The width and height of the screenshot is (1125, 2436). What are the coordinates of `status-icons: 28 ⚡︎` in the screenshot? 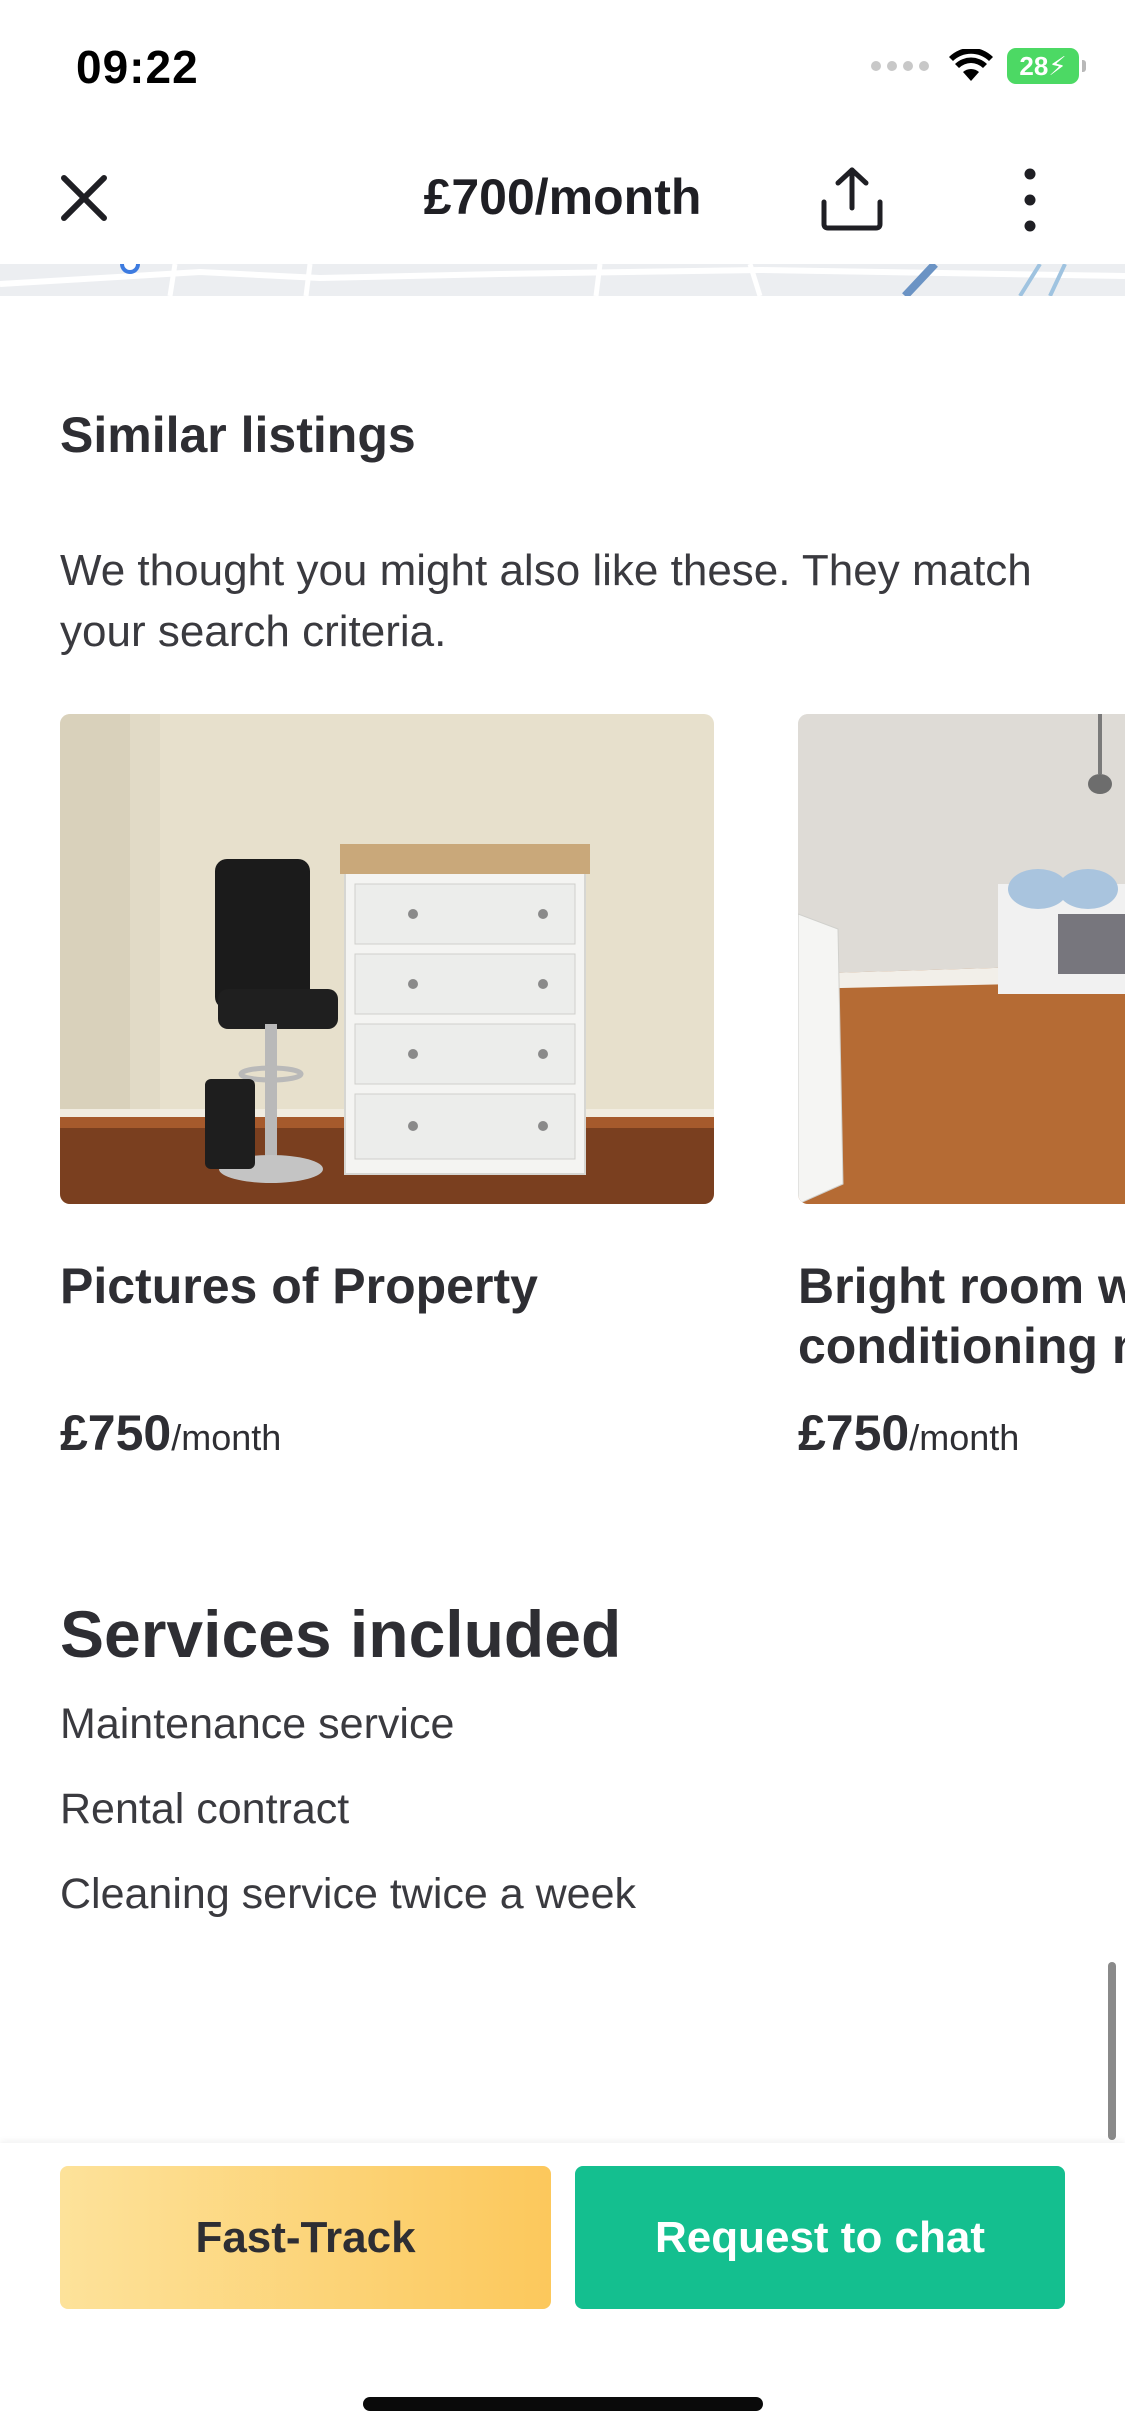 It's located at (978, 66).